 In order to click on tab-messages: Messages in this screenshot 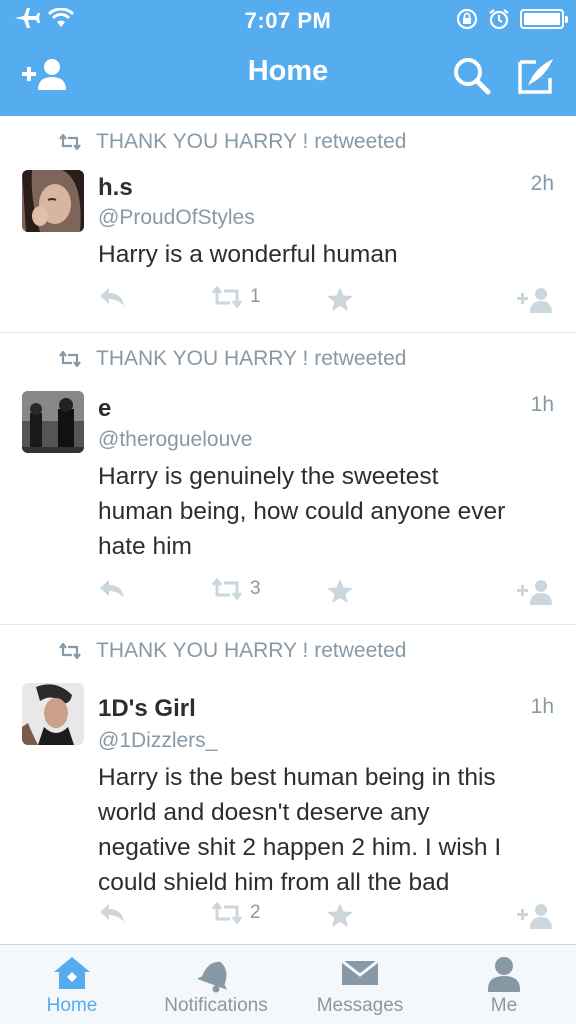, I will do `click(360, 984)`.